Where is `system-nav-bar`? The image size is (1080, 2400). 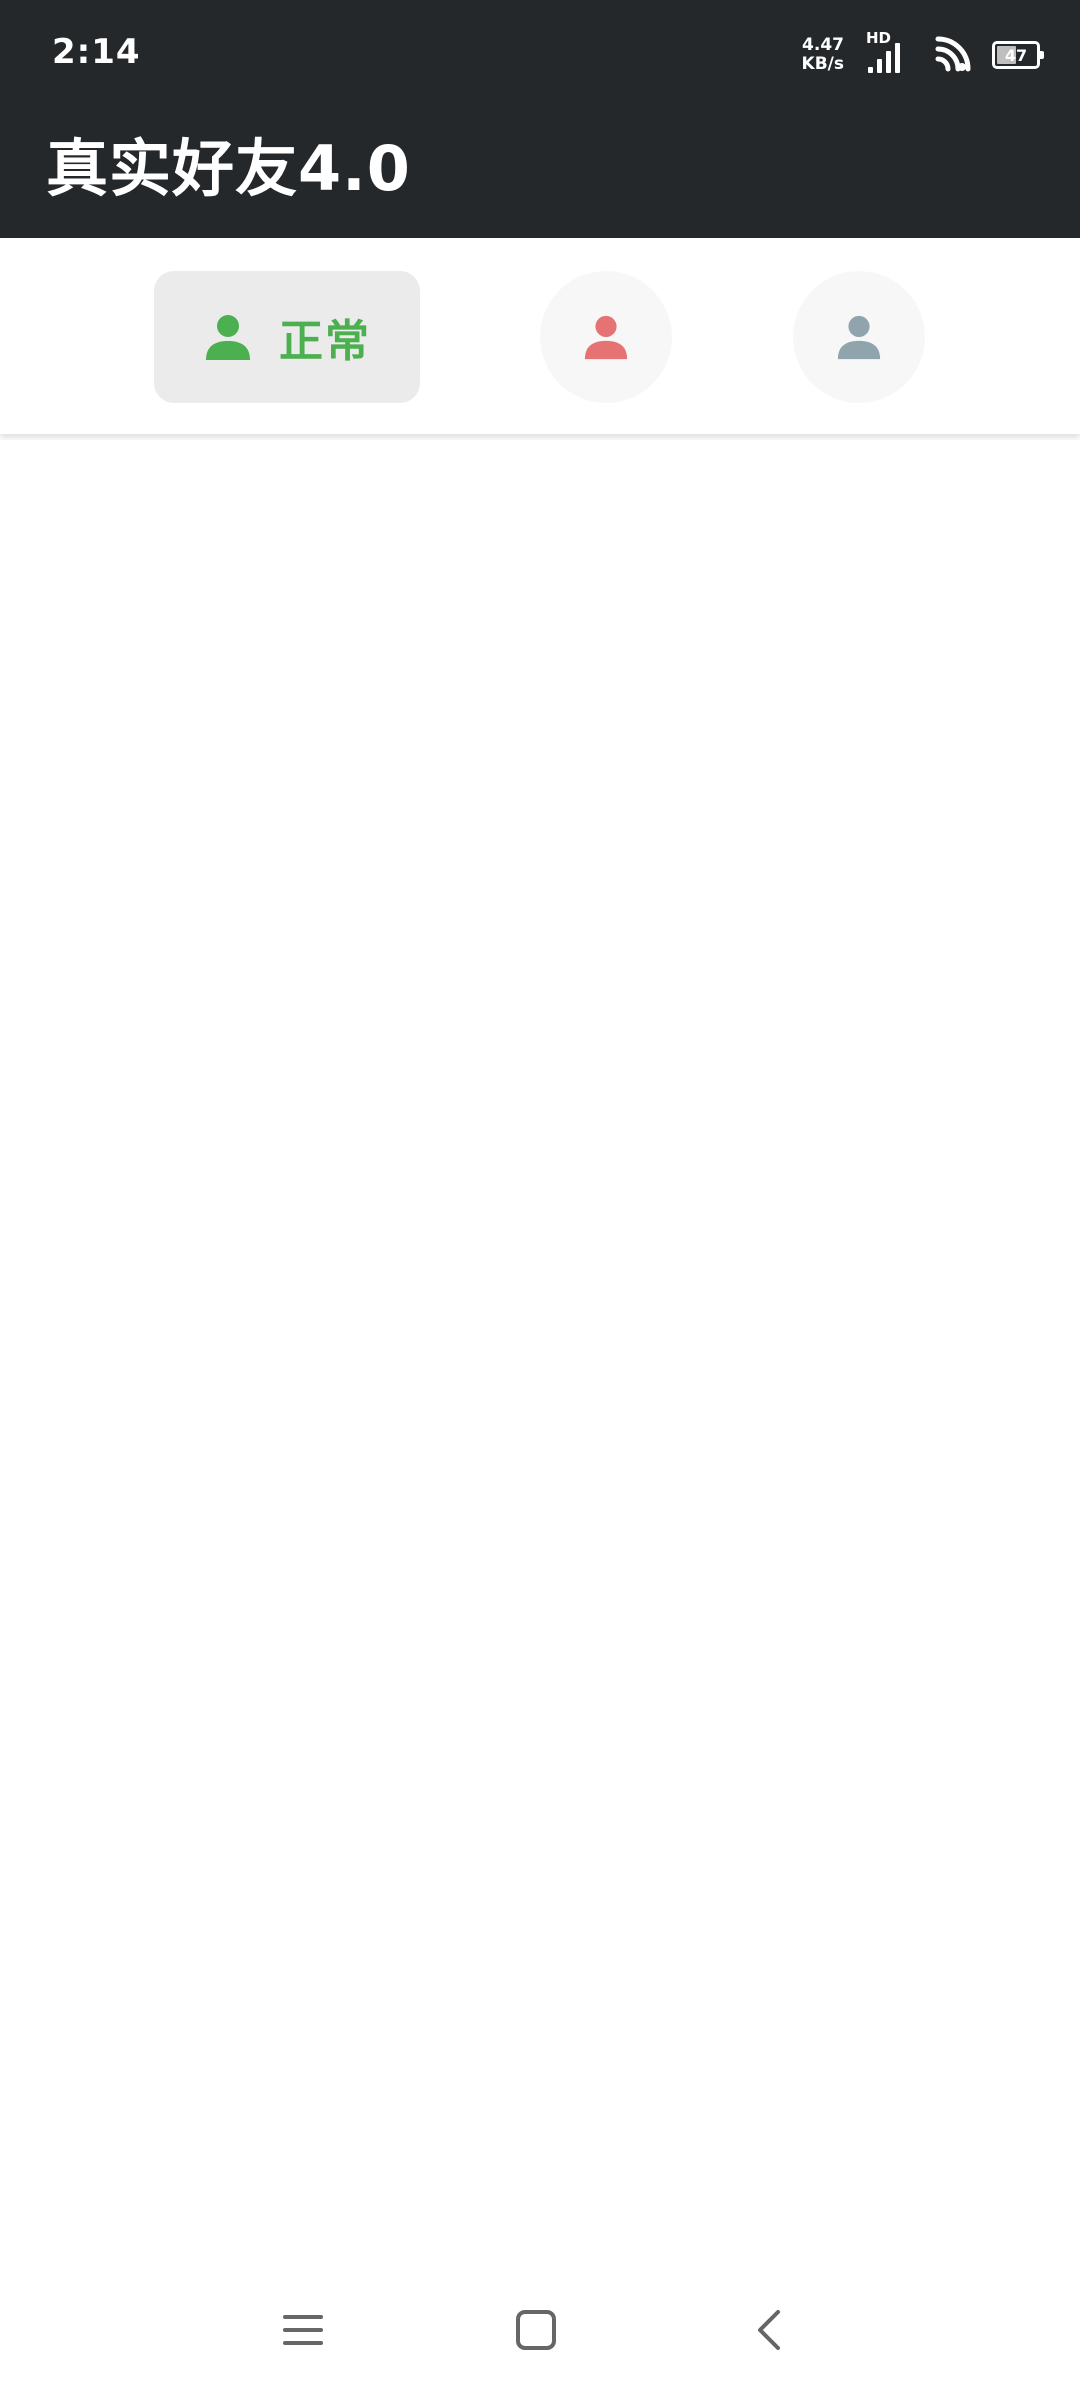
system-nav-bar is located at coordinates (540, 2330).